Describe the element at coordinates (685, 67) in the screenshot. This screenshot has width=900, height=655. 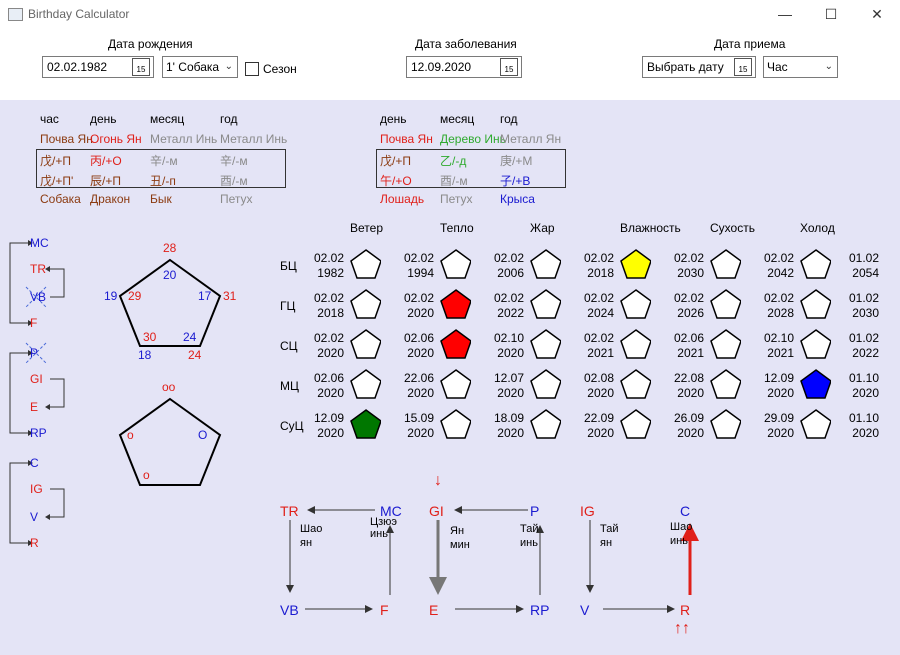
I see `reception-date-value: Выбрать дату` at that location.